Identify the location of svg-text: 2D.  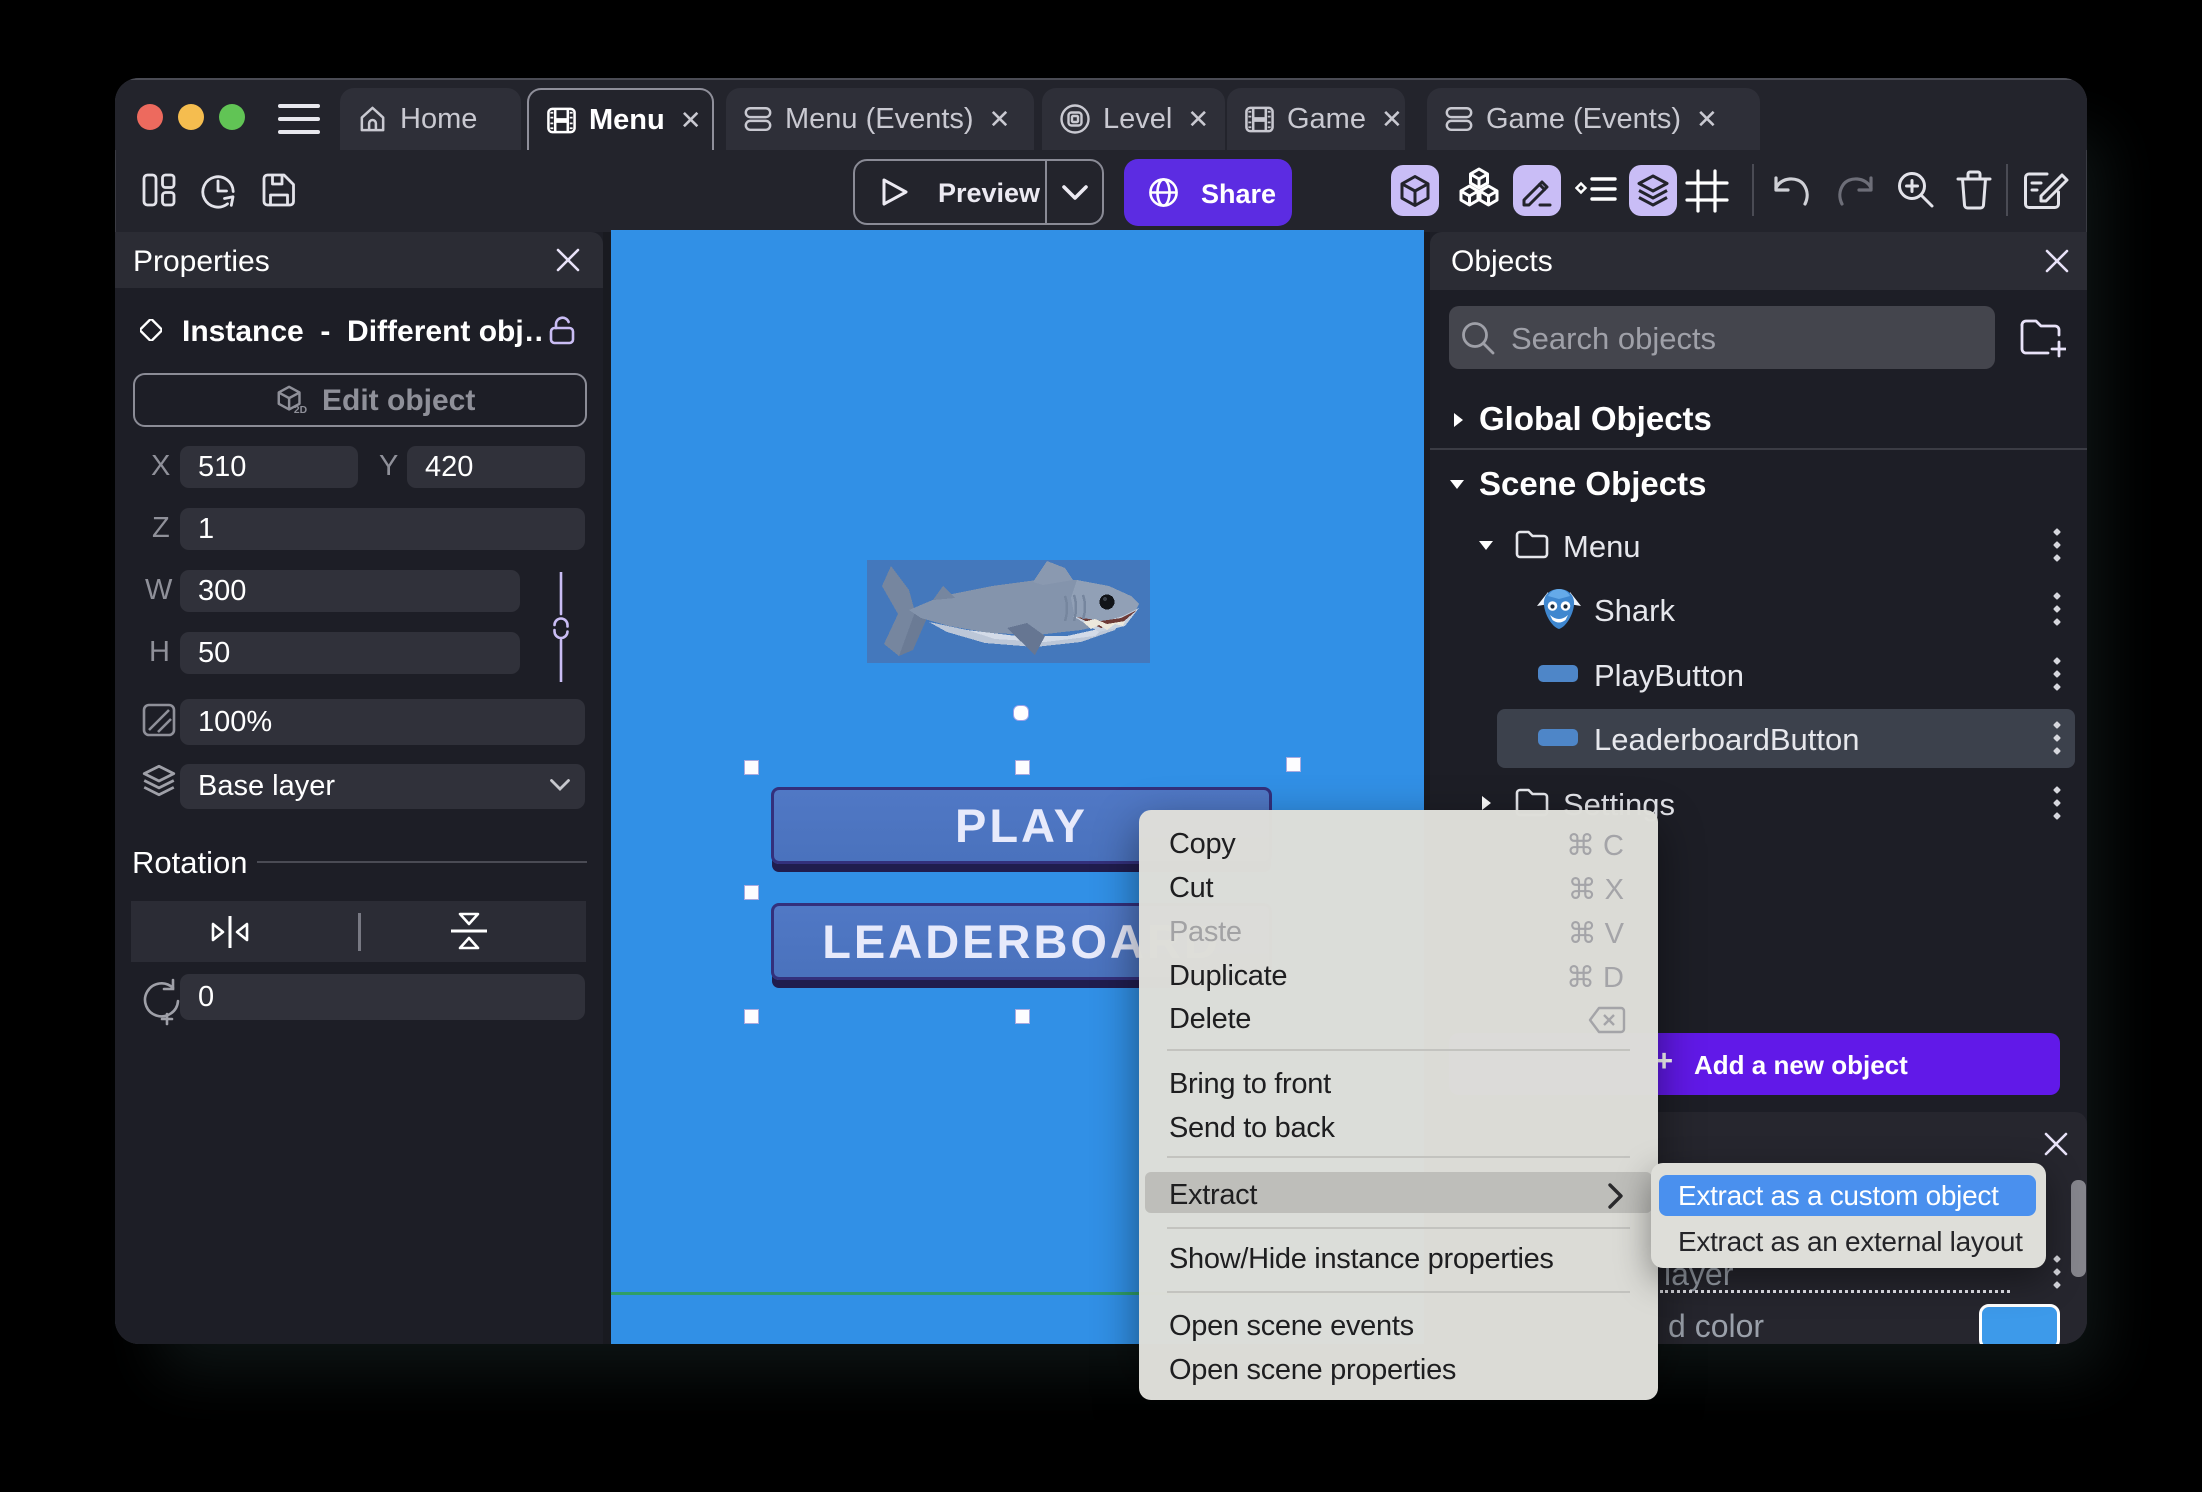
(300, 410).